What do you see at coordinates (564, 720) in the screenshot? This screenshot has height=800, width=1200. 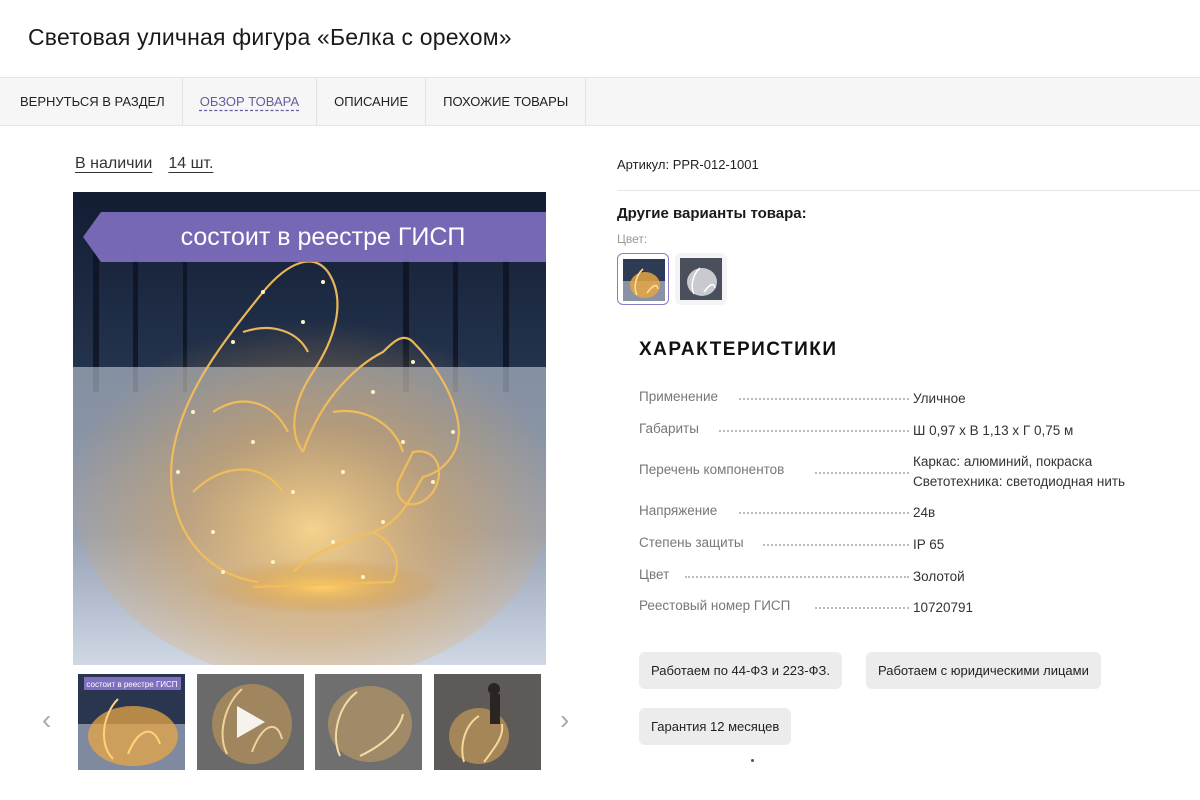 I see `chevron-right-icon: ›` at bounding box center [564, 720].